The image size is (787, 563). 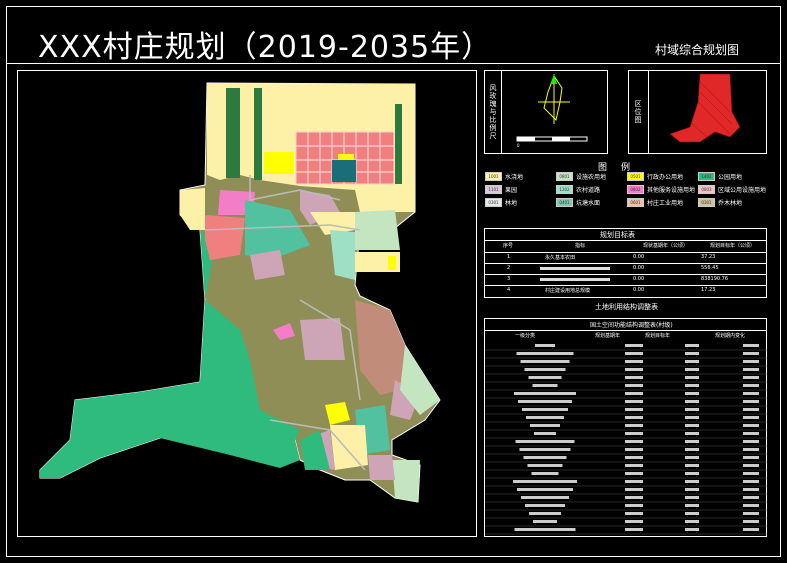 What do you see at coordinates (493, 189) in the screenshot?
I see `legend-swatch: 1101` at bounding box center [493, 189].